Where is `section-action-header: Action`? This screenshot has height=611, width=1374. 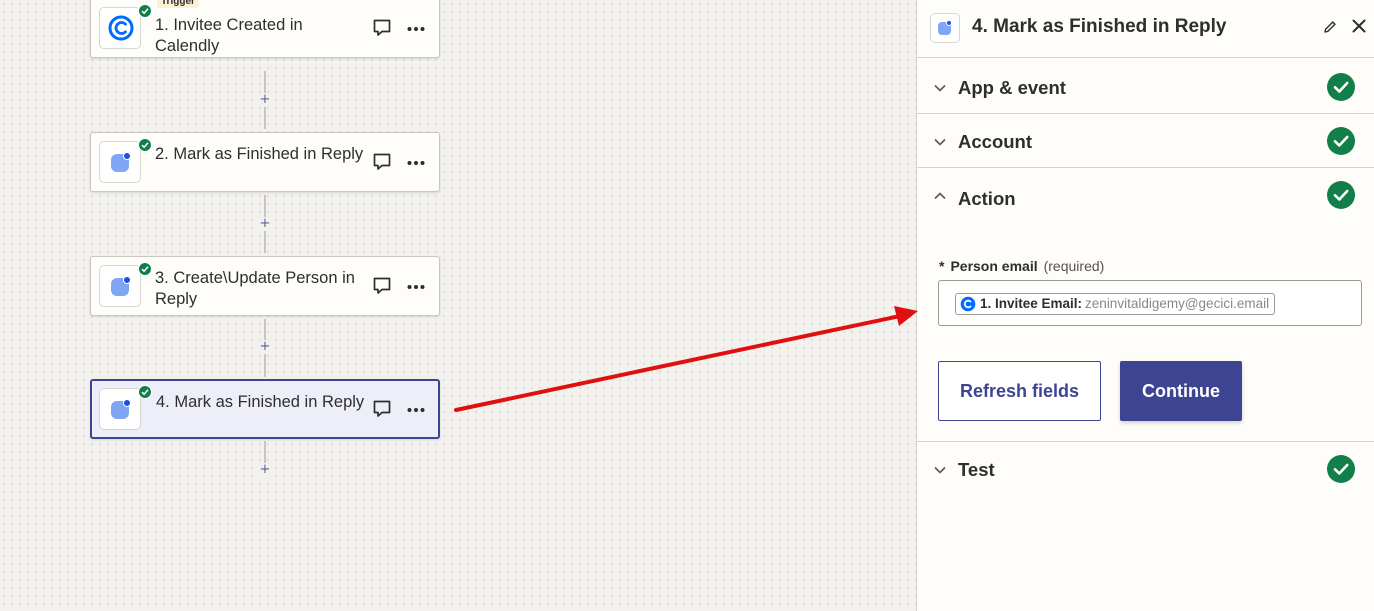
section-action-header: Action is located at coordinates (1145, 194).